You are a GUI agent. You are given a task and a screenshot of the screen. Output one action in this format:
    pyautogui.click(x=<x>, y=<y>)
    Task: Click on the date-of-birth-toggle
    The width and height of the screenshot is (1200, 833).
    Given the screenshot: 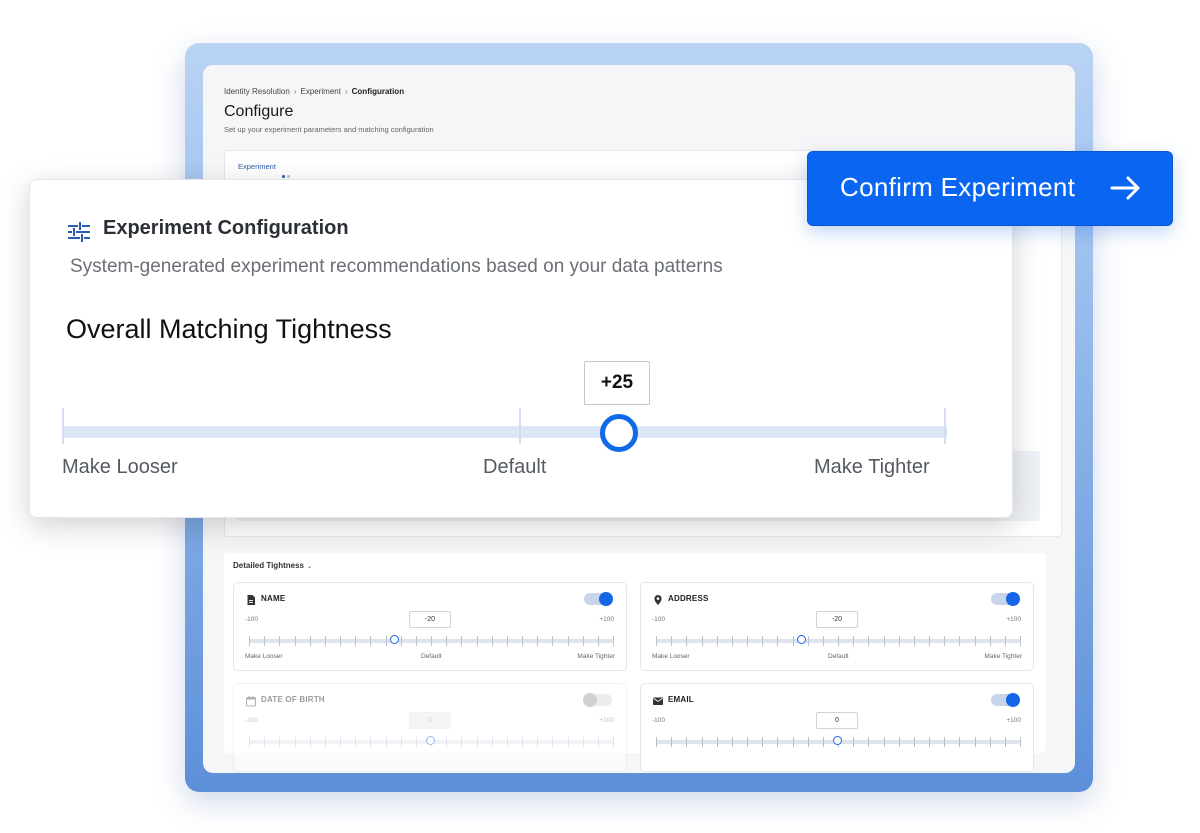 What is the action you would take?
    pyautogui.click(x=597, y=700)
    